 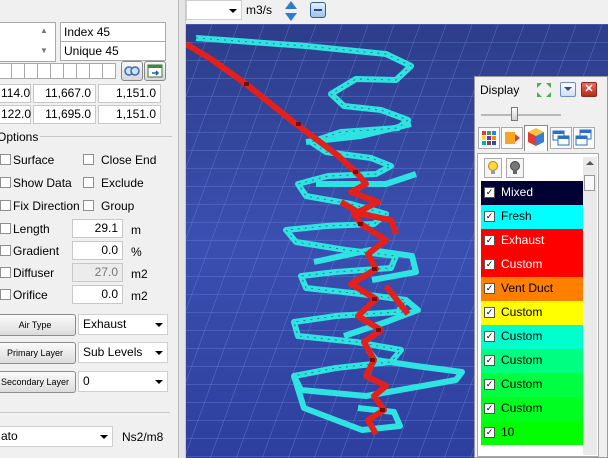 What do you see at coordinates (44, 30) in the screenshot?
I see `list-scroll-up-icon: ▲` at bounding box center [44, 30].